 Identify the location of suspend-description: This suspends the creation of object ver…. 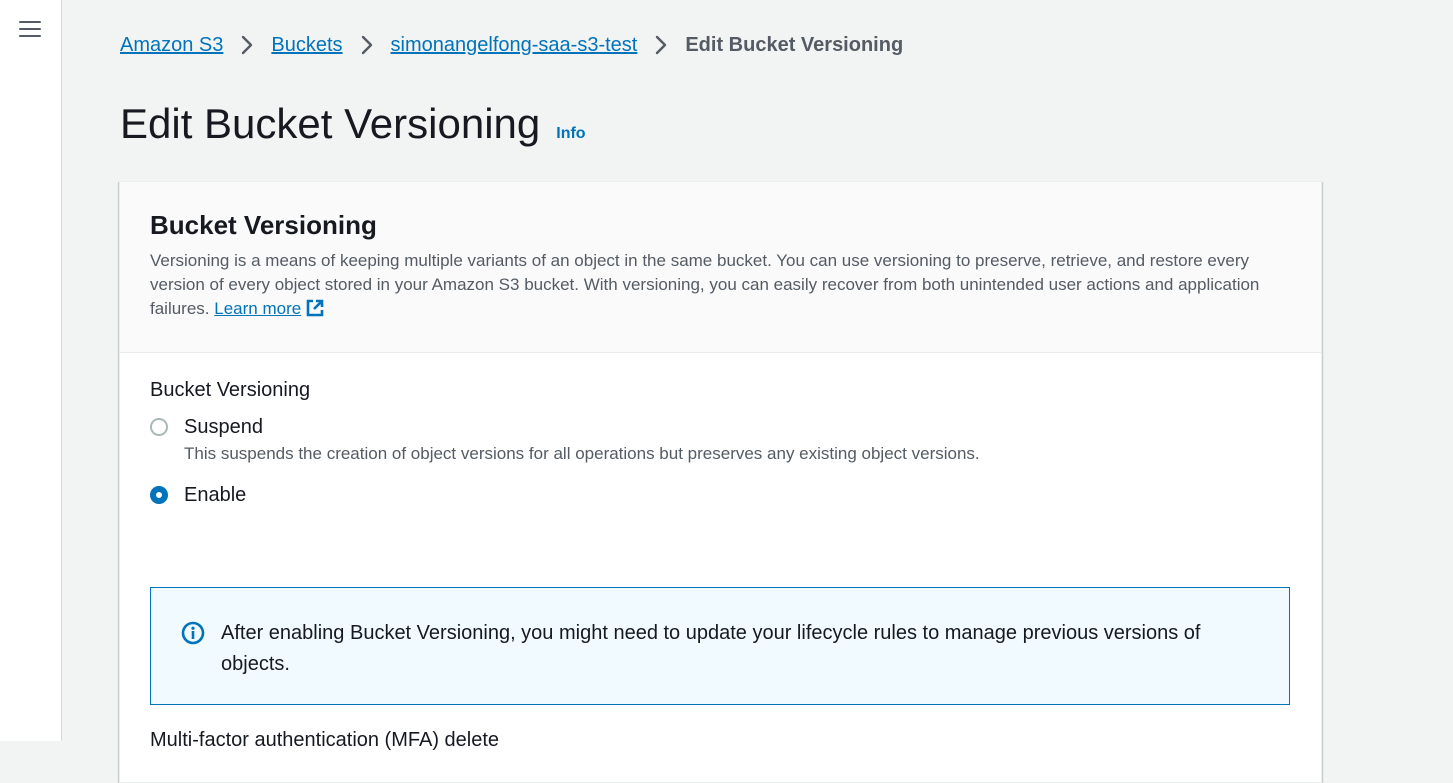
(582, 453).